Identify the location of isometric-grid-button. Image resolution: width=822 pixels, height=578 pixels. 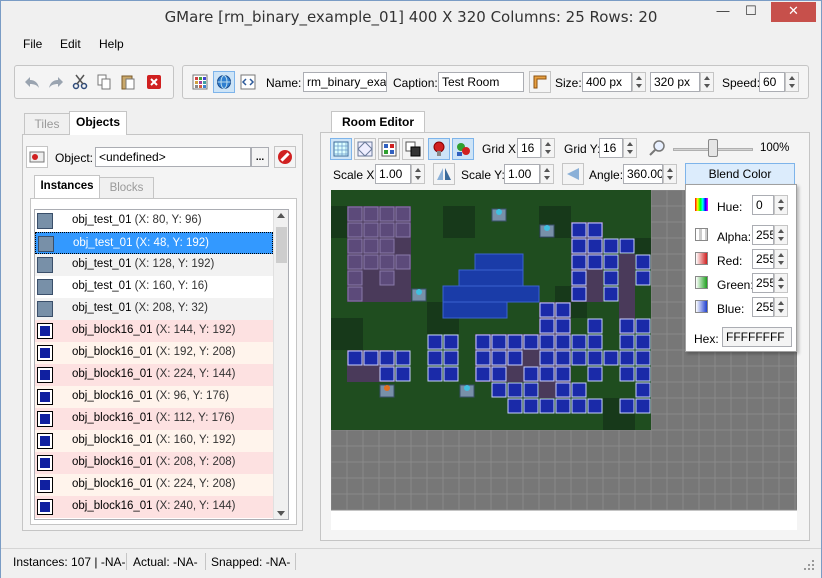
(365, 149).